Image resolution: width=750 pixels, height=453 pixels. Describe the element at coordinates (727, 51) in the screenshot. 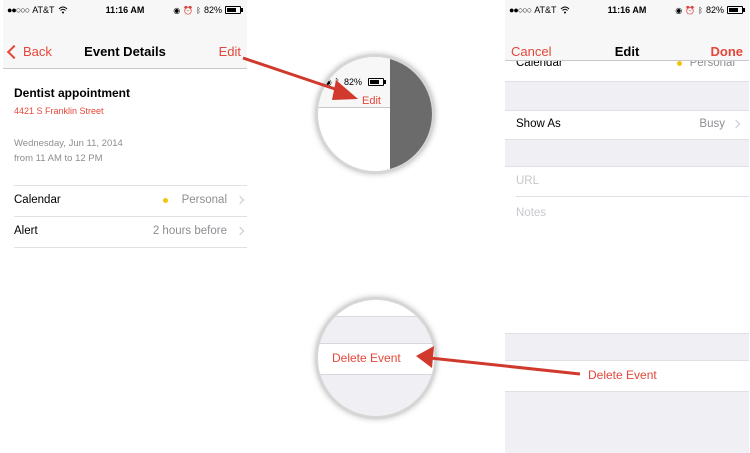

I see `done-button: Done` at that location.